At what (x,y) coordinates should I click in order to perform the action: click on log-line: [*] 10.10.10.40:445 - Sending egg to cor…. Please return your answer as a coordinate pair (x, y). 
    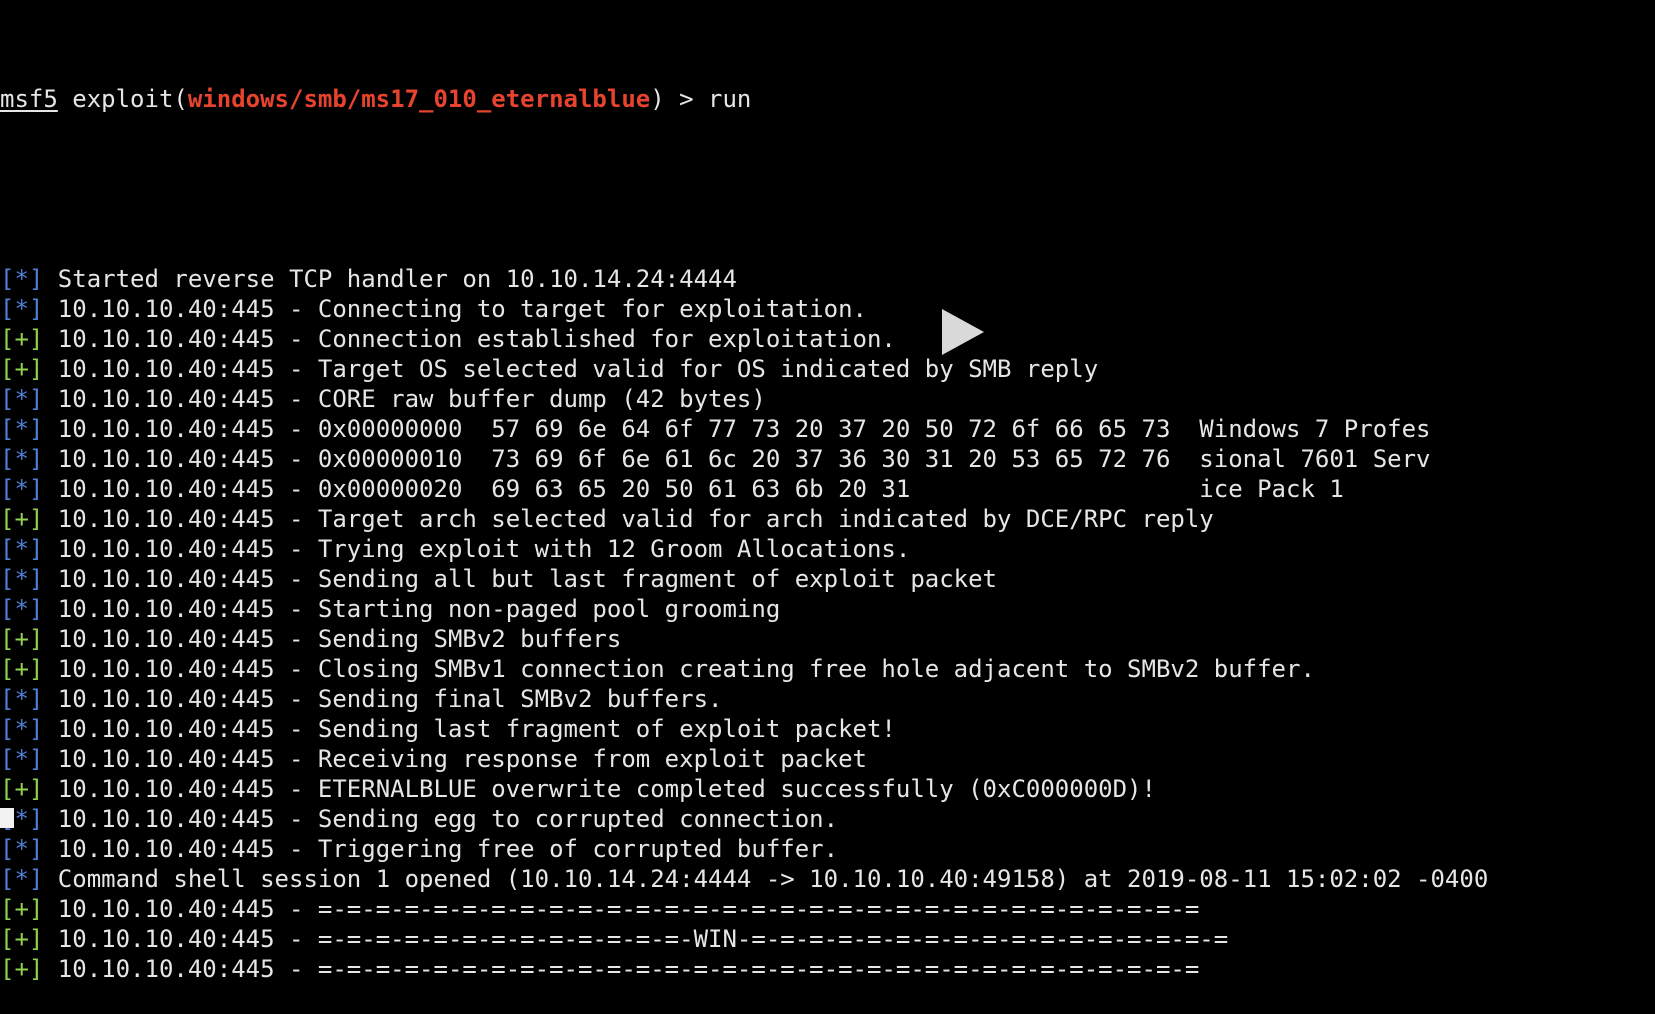
    Looking at the image, I should click on (827, 819).